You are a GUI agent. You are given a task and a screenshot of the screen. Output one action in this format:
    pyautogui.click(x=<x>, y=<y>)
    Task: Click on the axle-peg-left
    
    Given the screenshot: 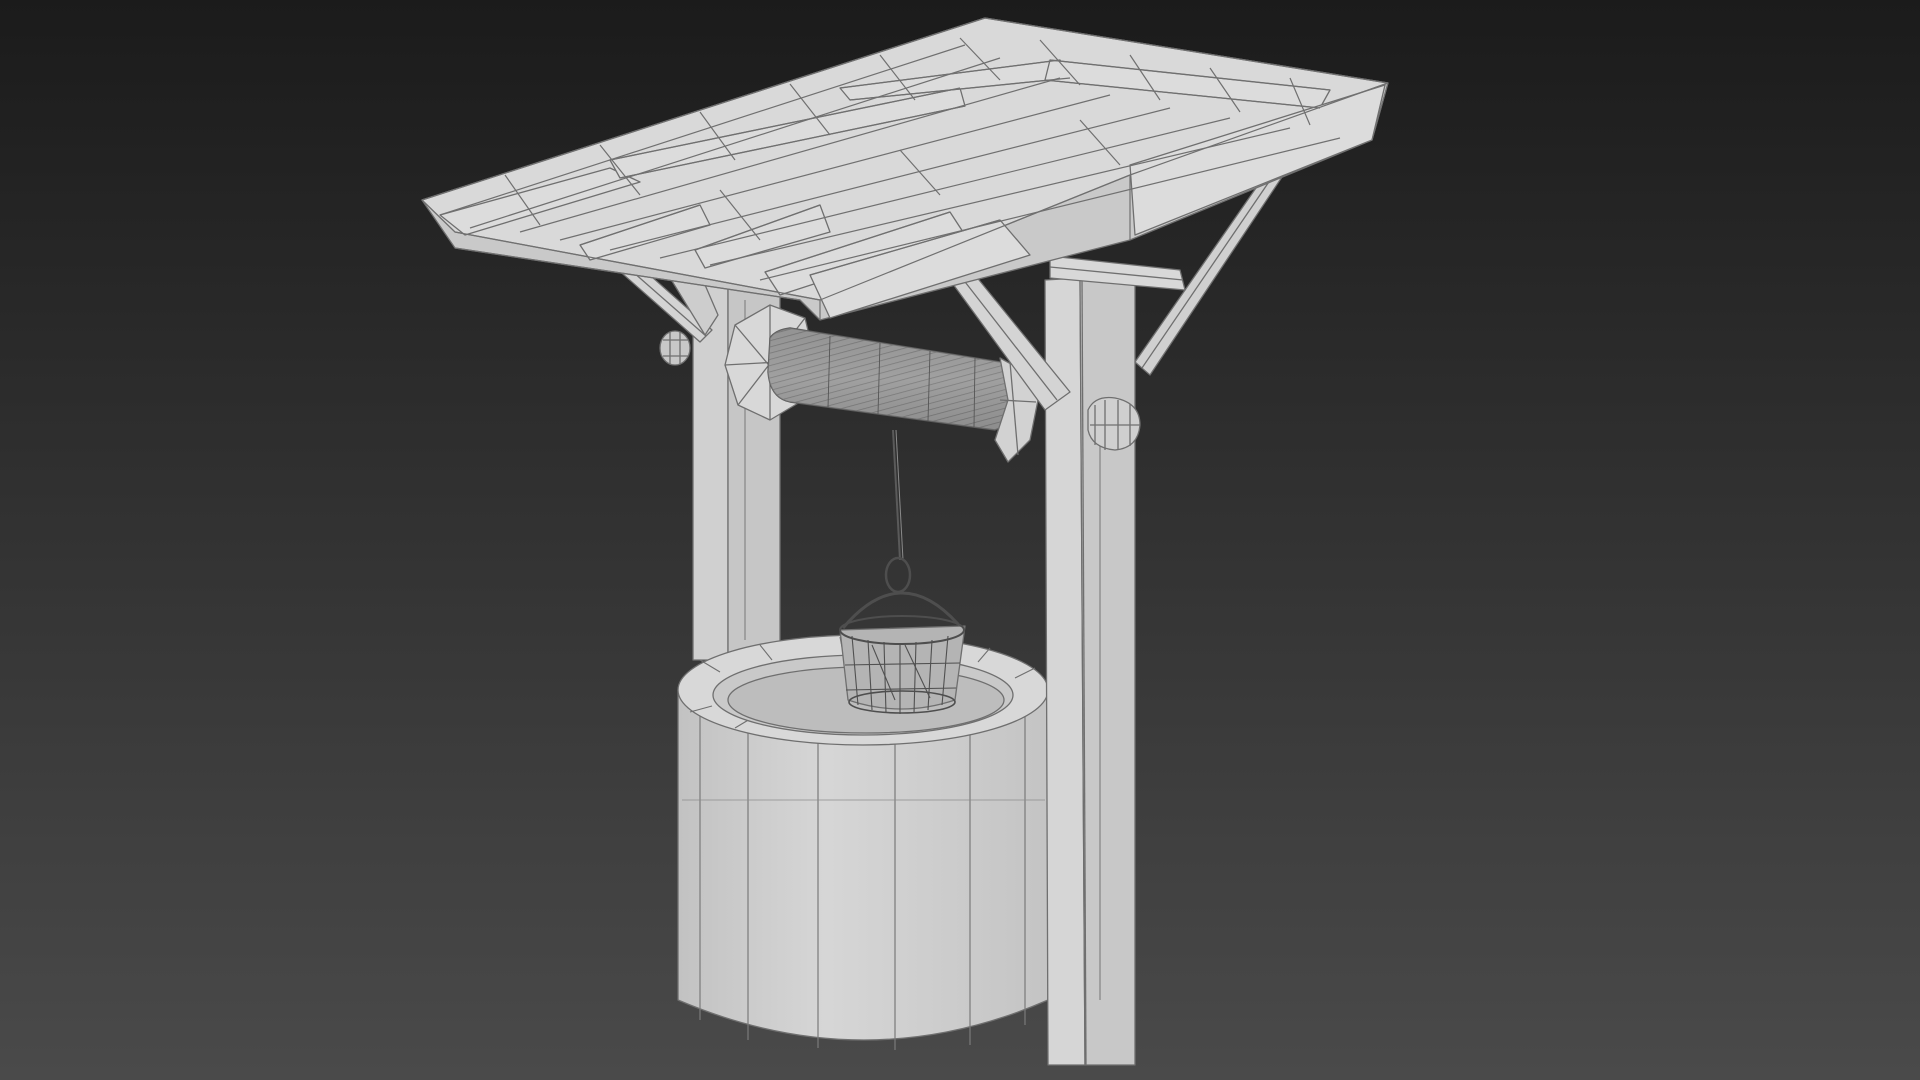 What is the action you would take?
    pyautogui.click(x=675, y=348)
    